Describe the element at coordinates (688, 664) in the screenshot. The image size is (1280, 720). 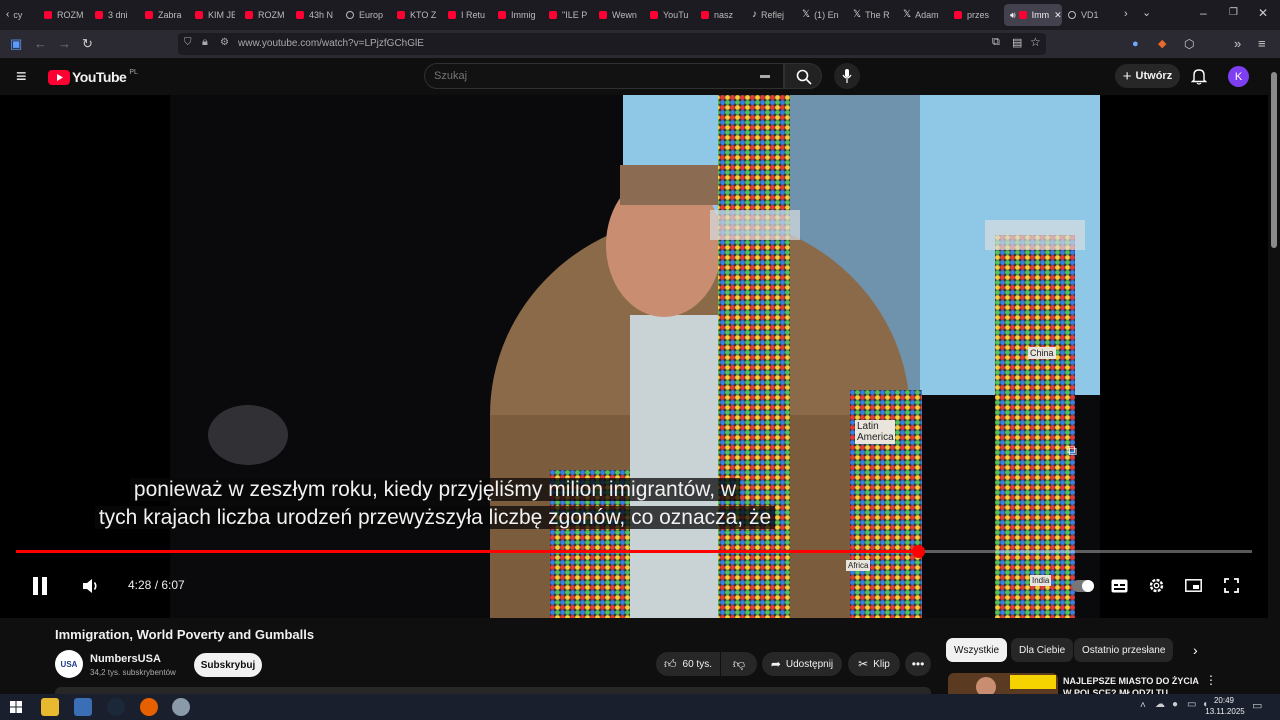
I see `like-button: 👍︎ 60 tys.` at that location.